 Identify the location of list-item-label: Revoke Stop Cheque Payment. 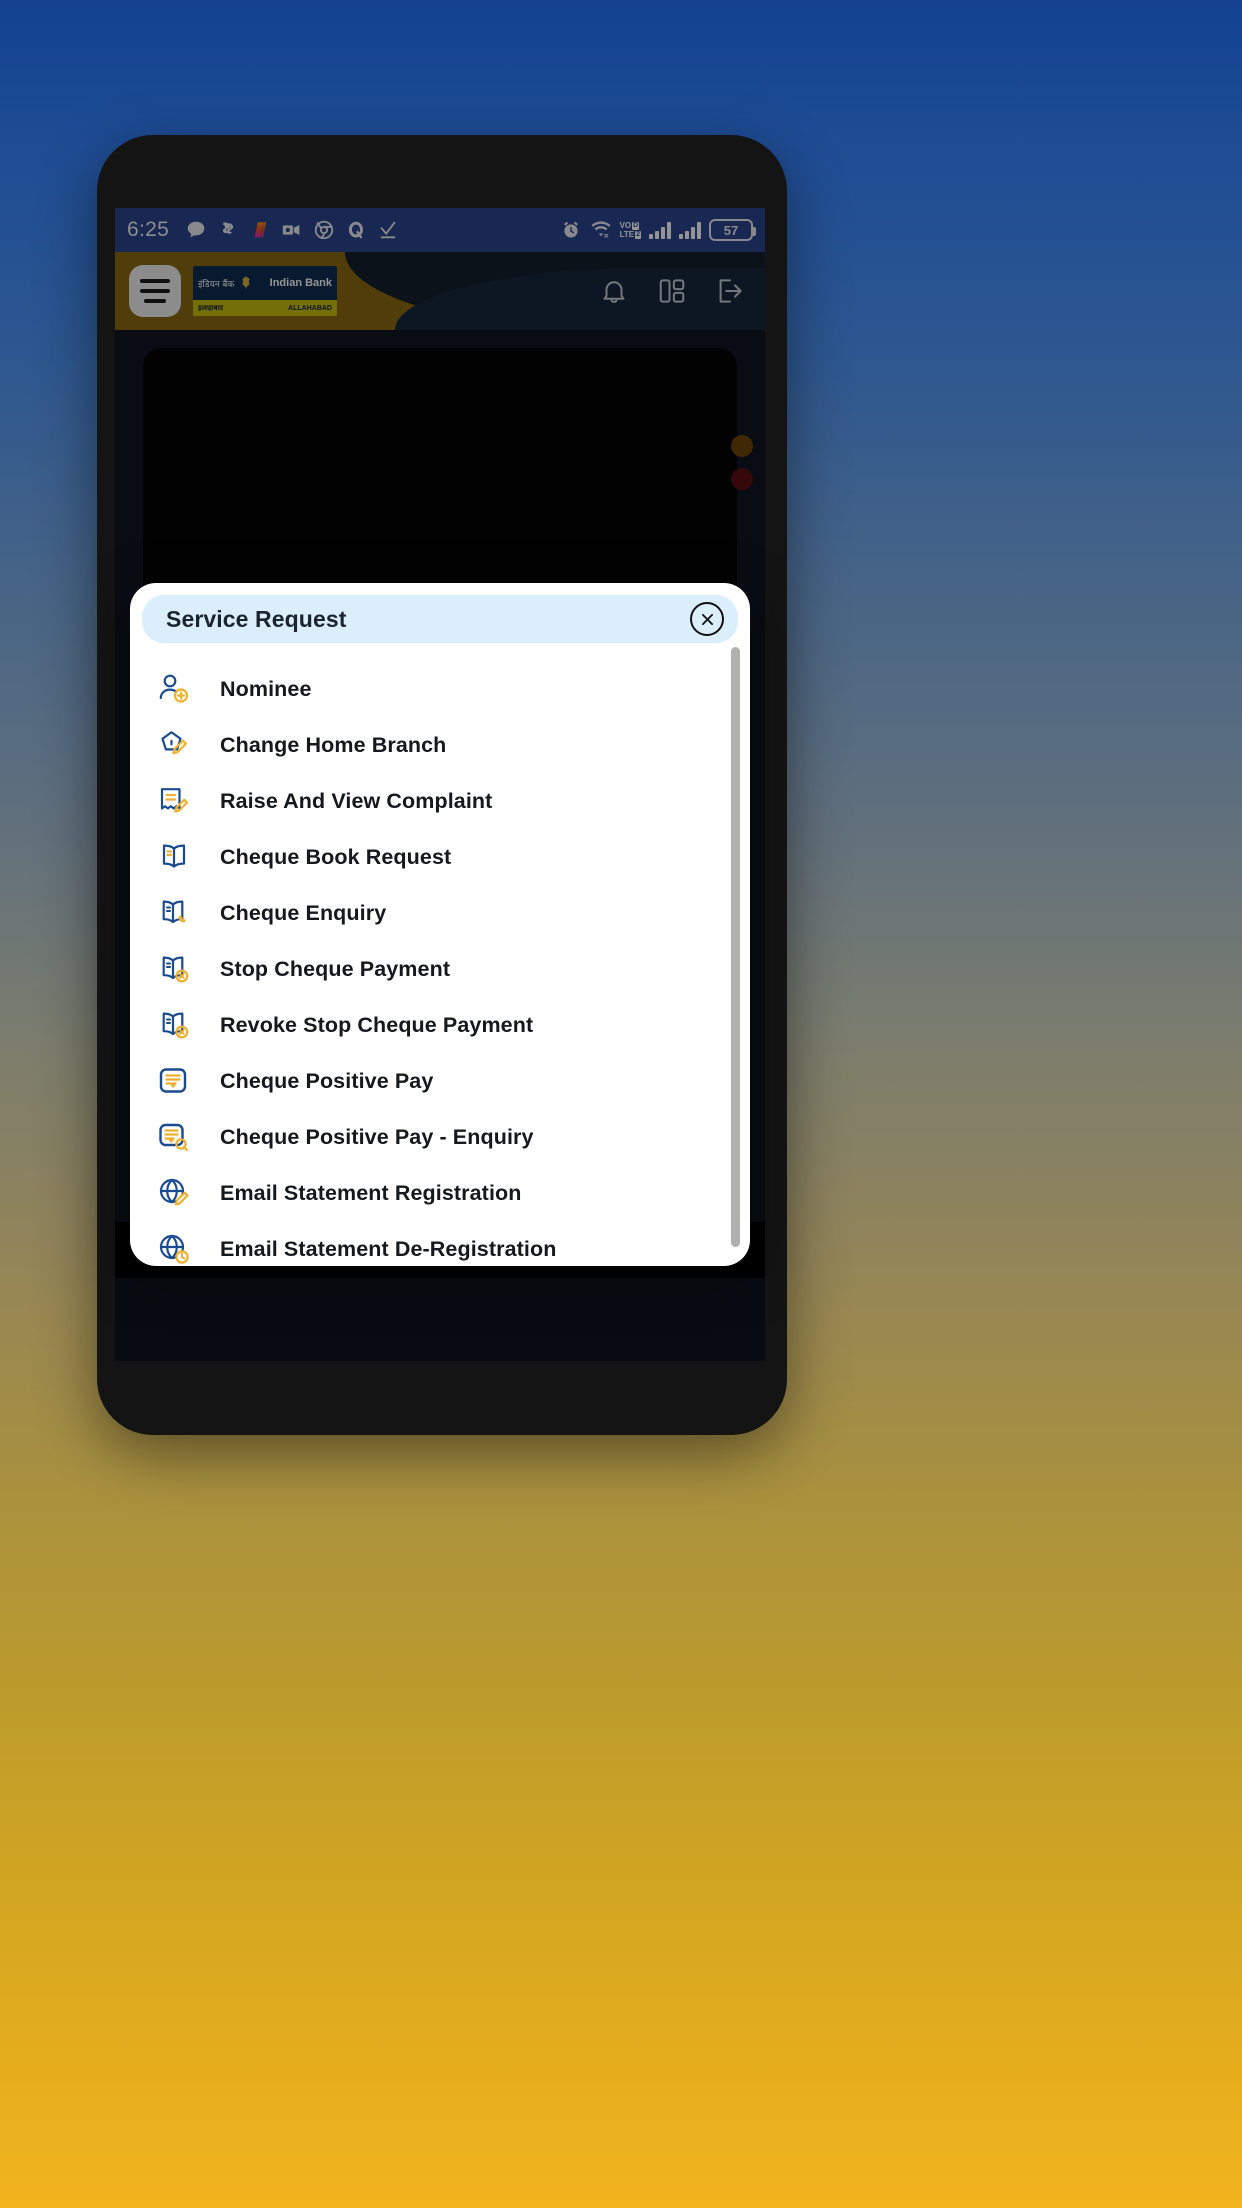
(377, 1024).